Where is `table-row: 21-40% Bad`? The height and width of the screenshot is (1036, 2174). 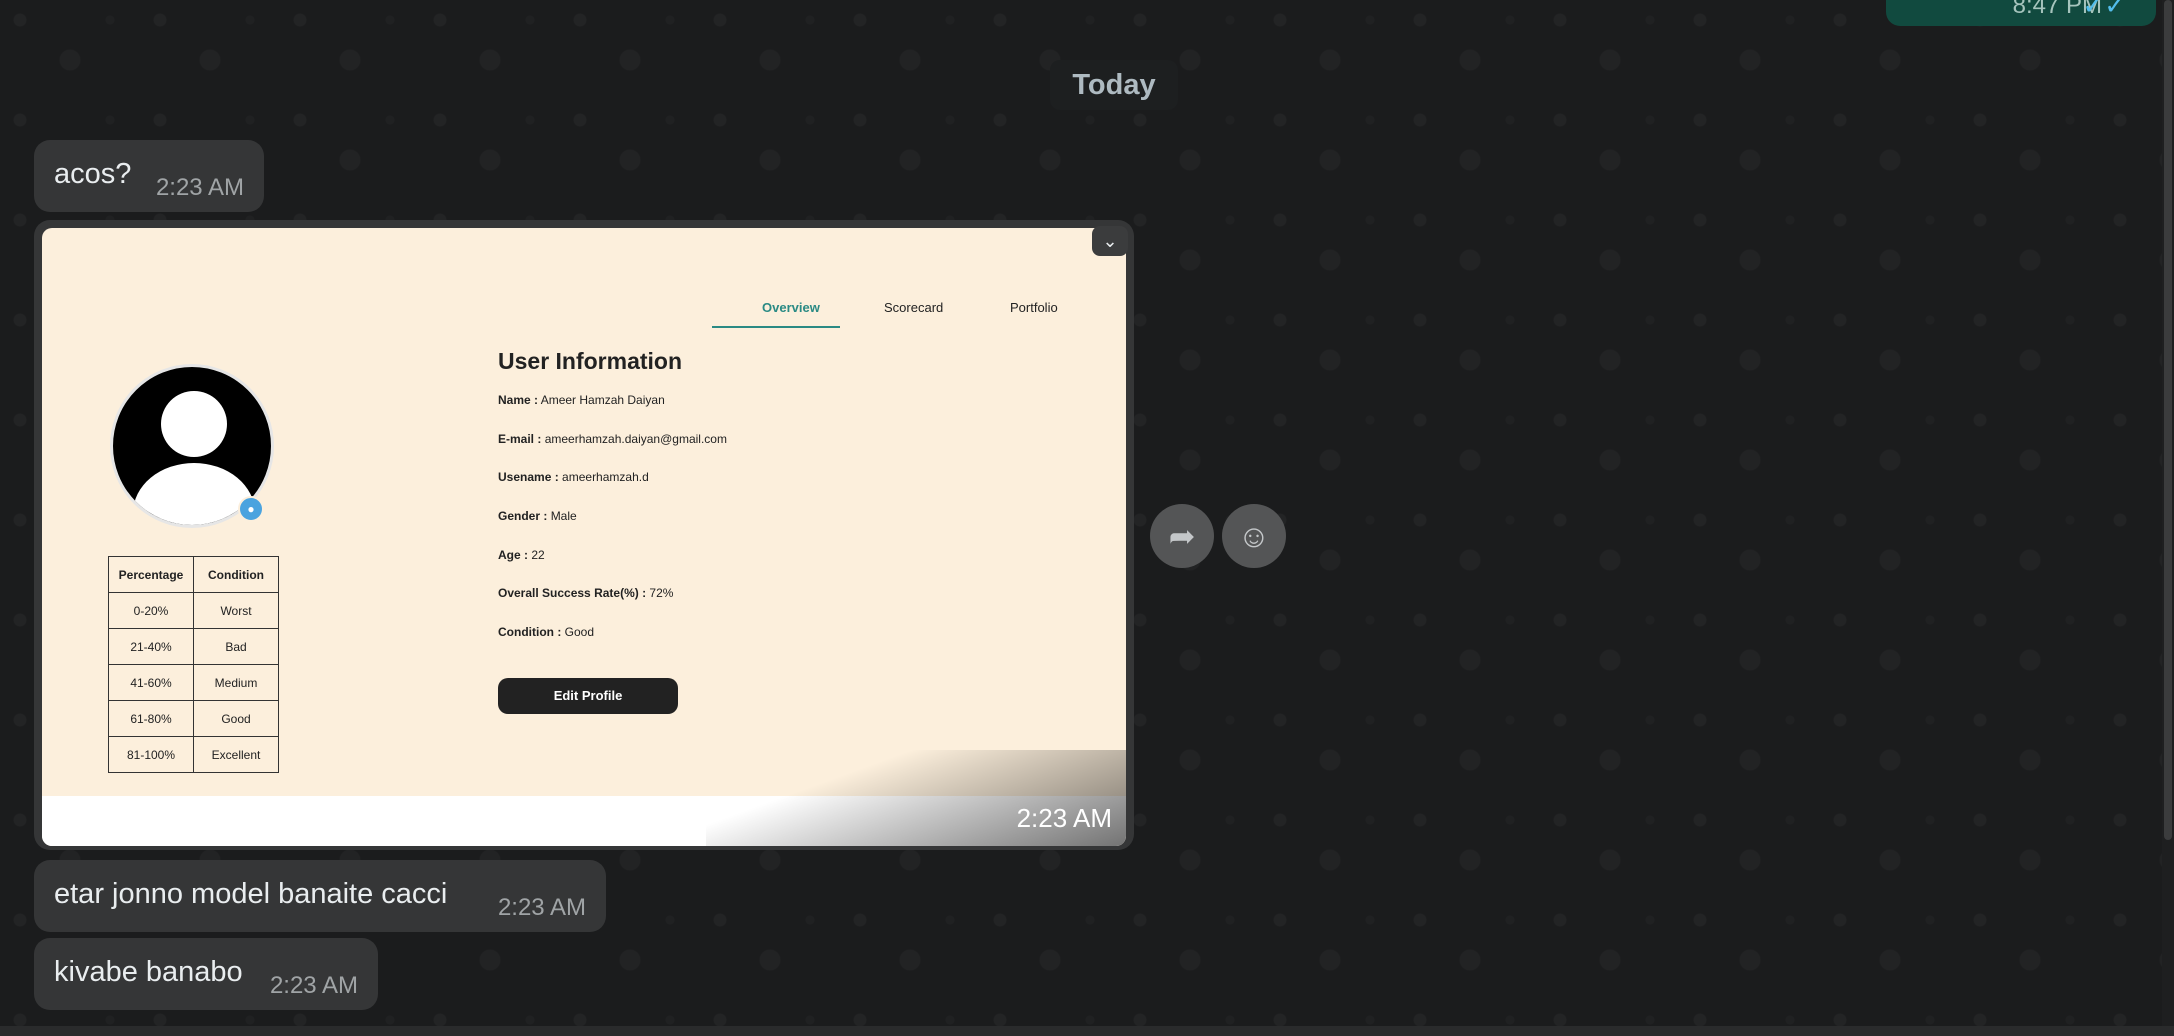
table-row: 21-40% Bad is located at coordinates (193, 646).